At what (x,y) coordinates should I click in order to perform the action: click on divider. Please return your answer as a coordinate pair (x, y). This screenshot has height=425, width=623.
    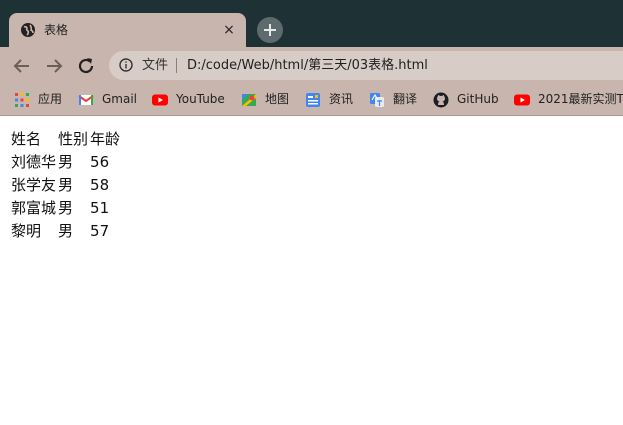
    Looking at the image, I should click on (176, 65).